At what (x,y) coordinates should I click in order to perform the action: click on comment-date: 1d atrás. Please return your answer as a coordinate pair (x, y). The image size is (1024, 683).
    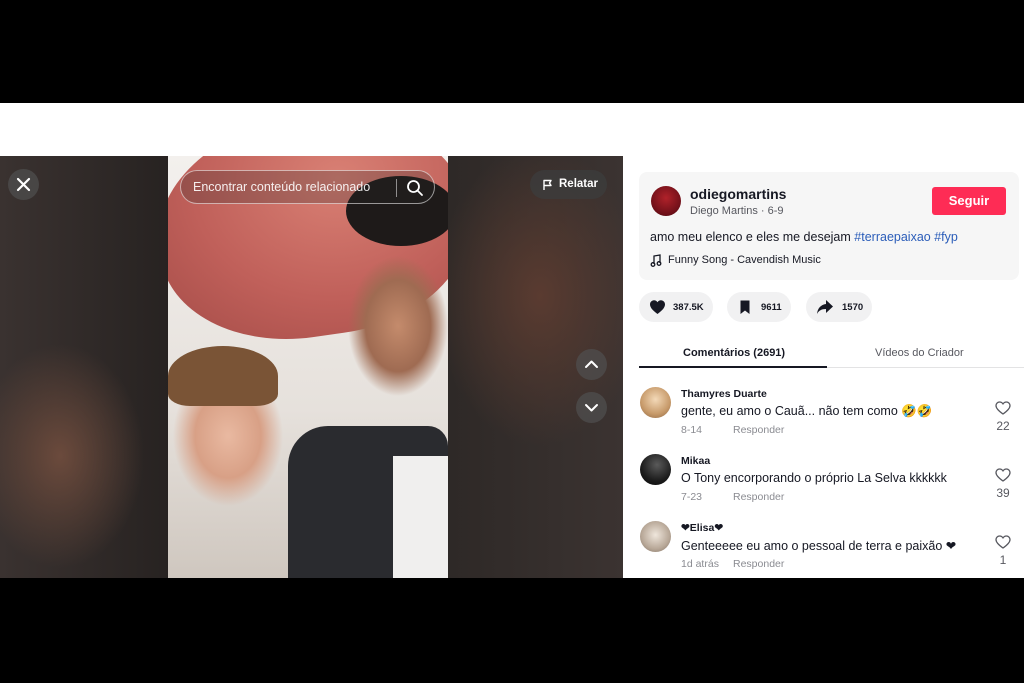
    Looking at the image, I should click on (700, 564).